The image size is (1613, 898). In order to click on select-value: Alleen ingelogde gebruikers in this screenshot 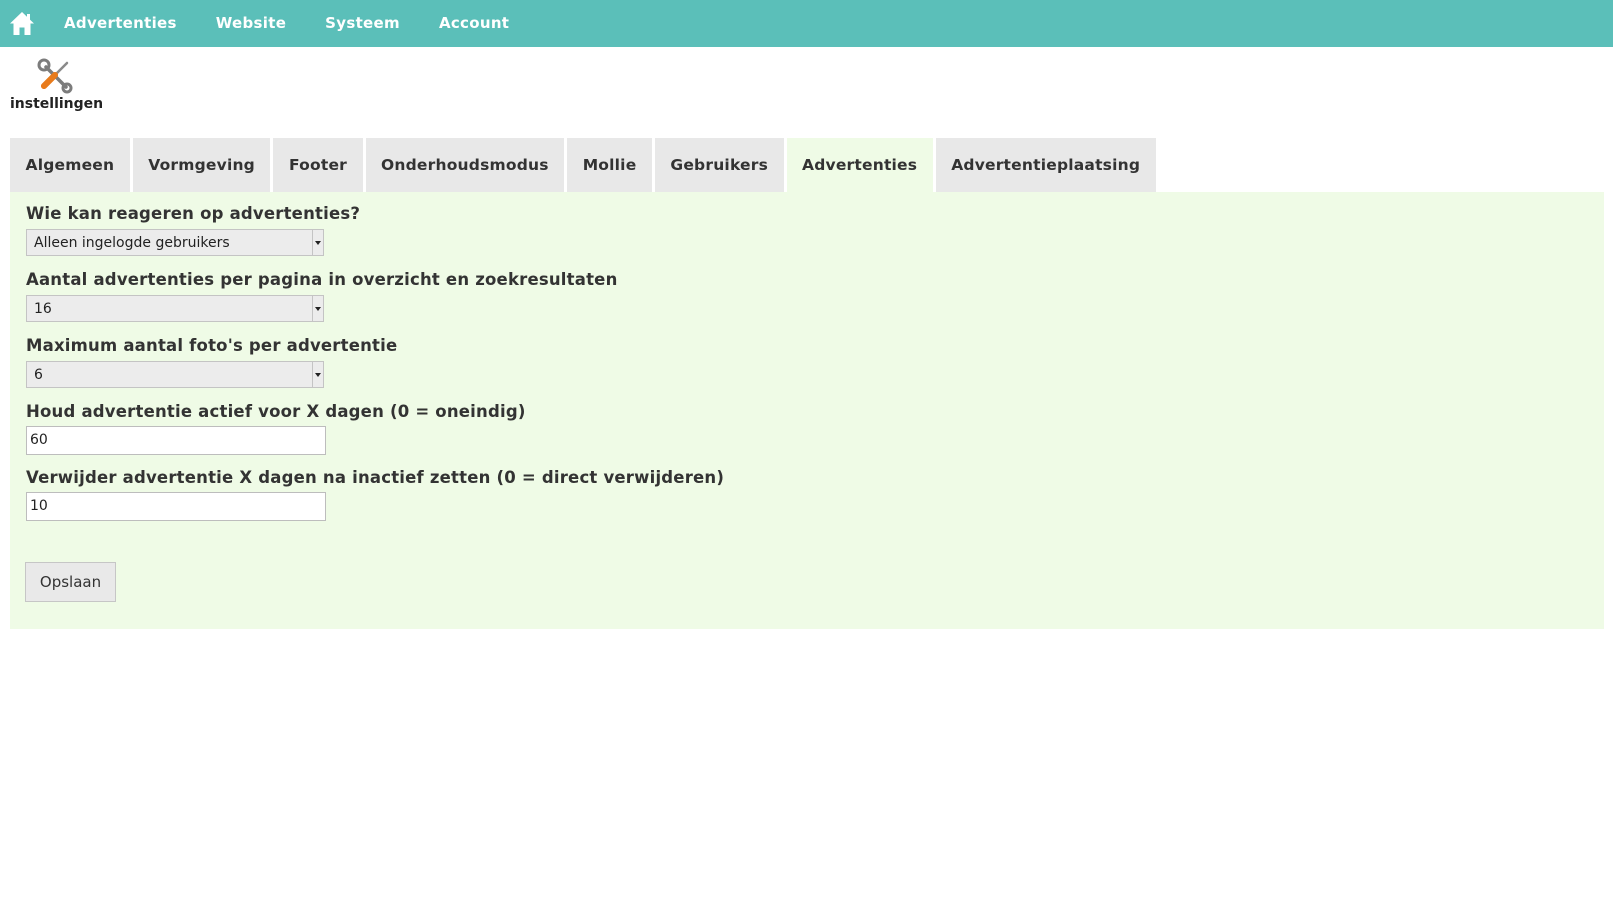, I will do `click(132, 243)`.